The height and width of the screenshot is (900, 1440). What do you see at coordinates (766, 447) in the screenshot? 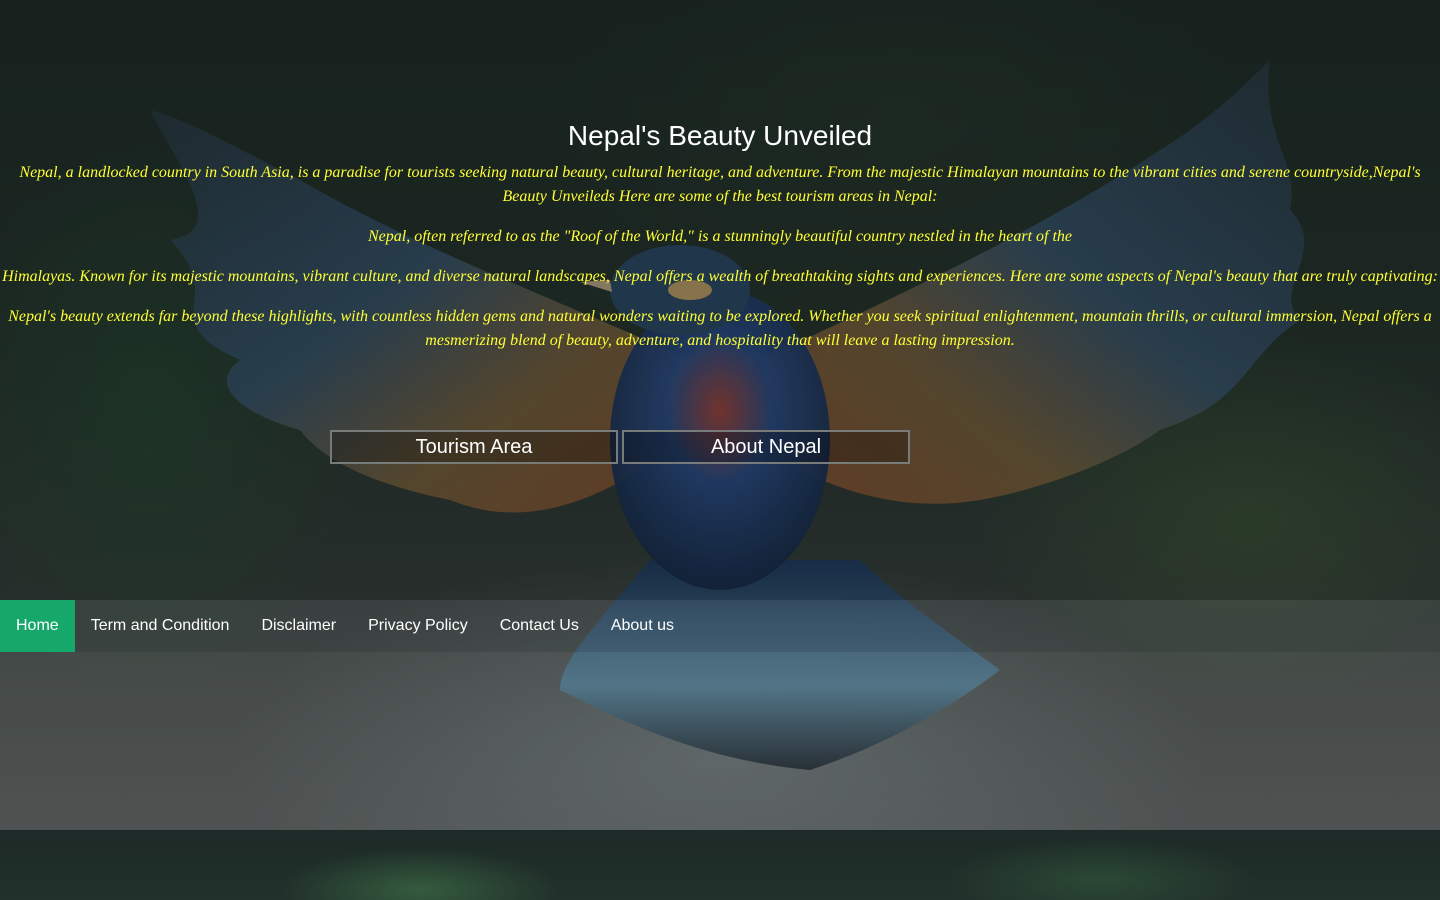
I see `about-nepal-button: About Nepal` at bounding box center [766, 447].